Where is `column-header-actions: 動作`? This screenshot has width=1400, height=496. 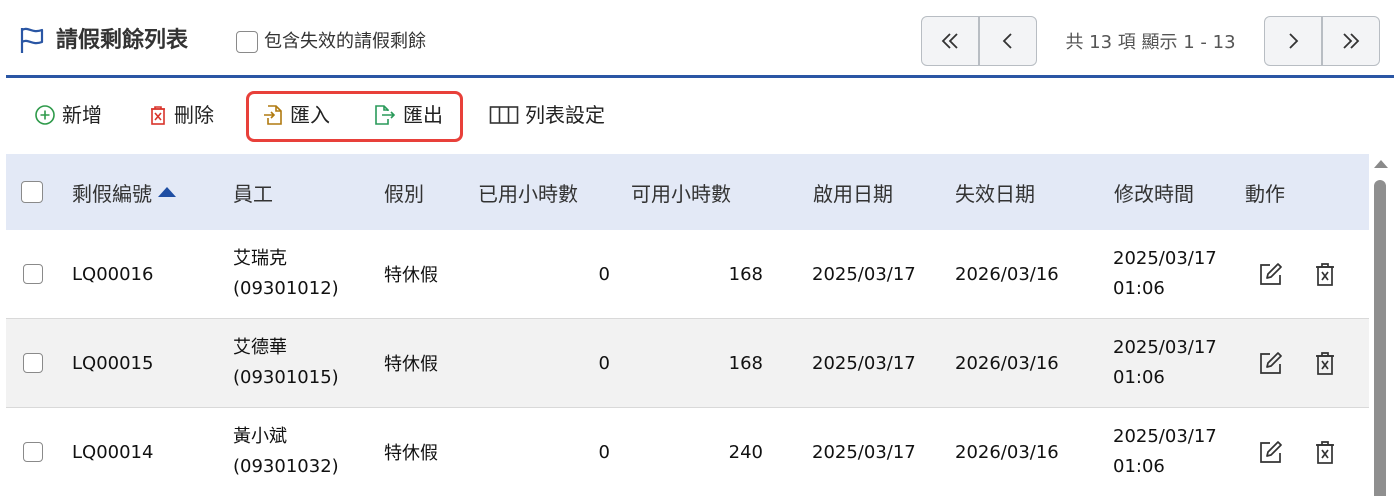
column-header-actions: 動作 is located at coordinates (1265, 193).